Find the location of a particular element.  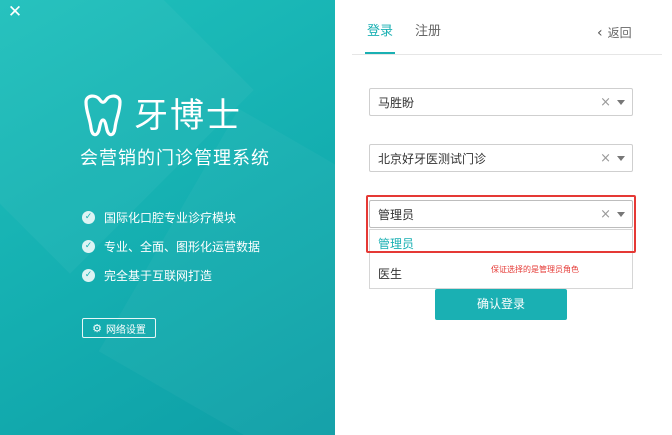

feature-item: ✓ 国际化口腔专业诊疗模块 is located at coordinates (171, 217).